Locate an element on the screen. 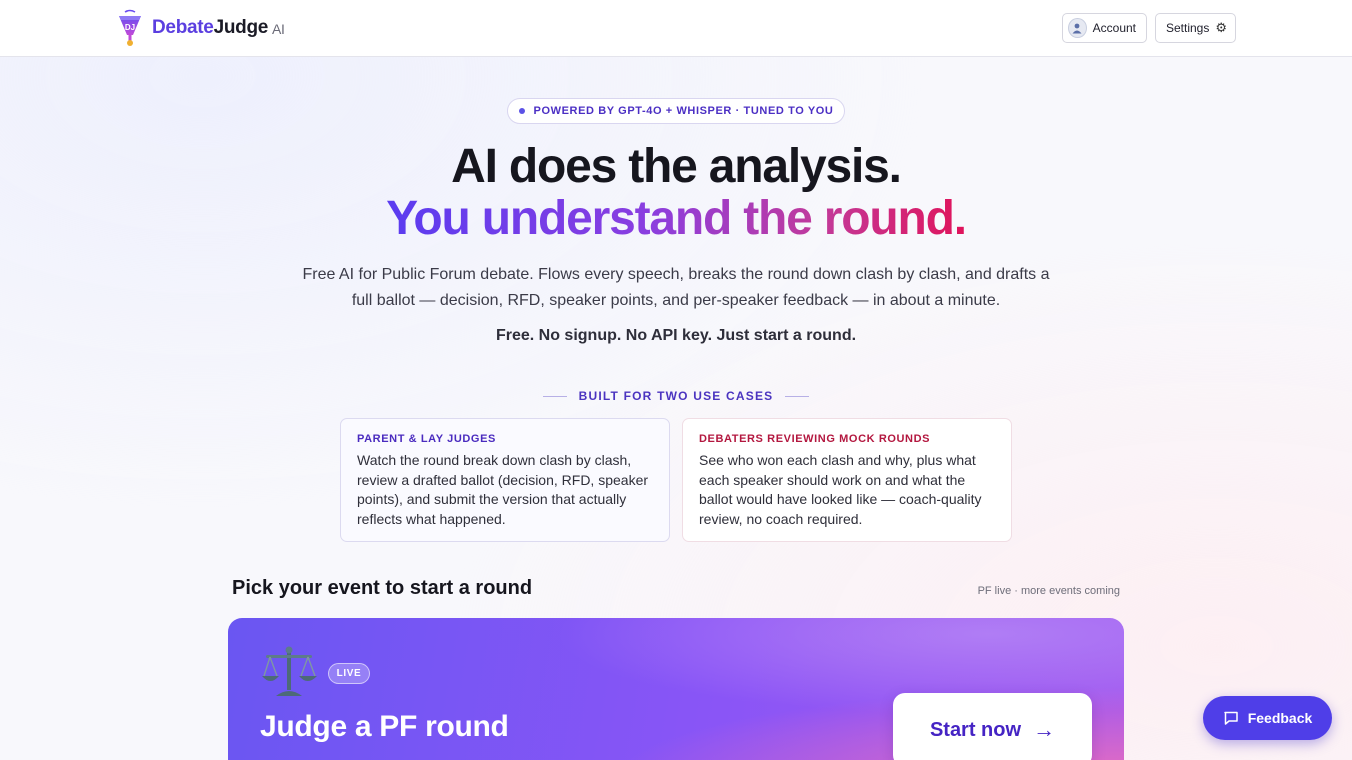 The width and height of the screenshot is (1352, 760). status-dot-icon is located at coordinates (521, 111).